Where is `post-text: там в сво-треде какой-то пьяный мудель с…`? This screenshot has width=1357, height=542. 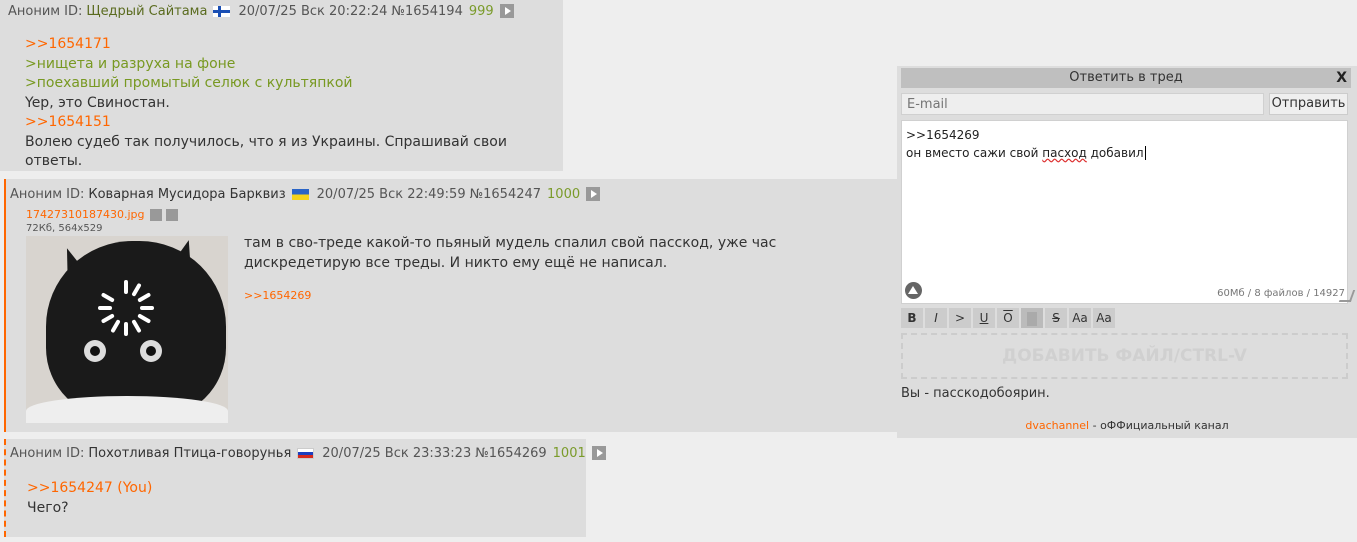 post-text: там в сво-треде какой-то пьяный мудель с… is located at coordinates (510, 253).